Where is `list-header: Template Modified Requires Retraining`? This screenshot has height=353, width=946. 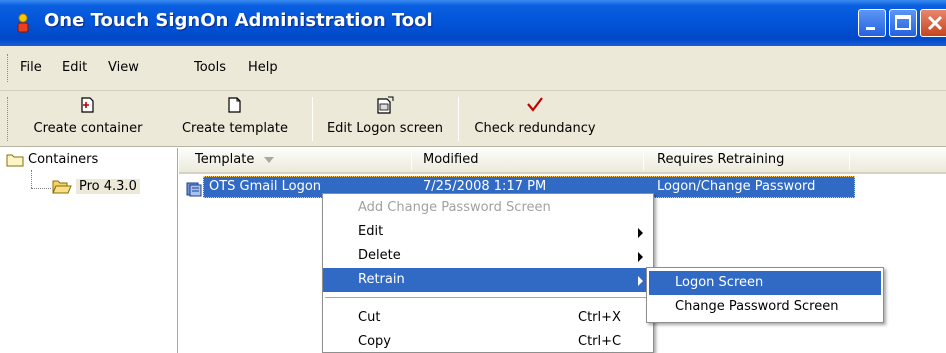 list-header: Template Modified Requires Retraining is located at coordinates (562, 161).